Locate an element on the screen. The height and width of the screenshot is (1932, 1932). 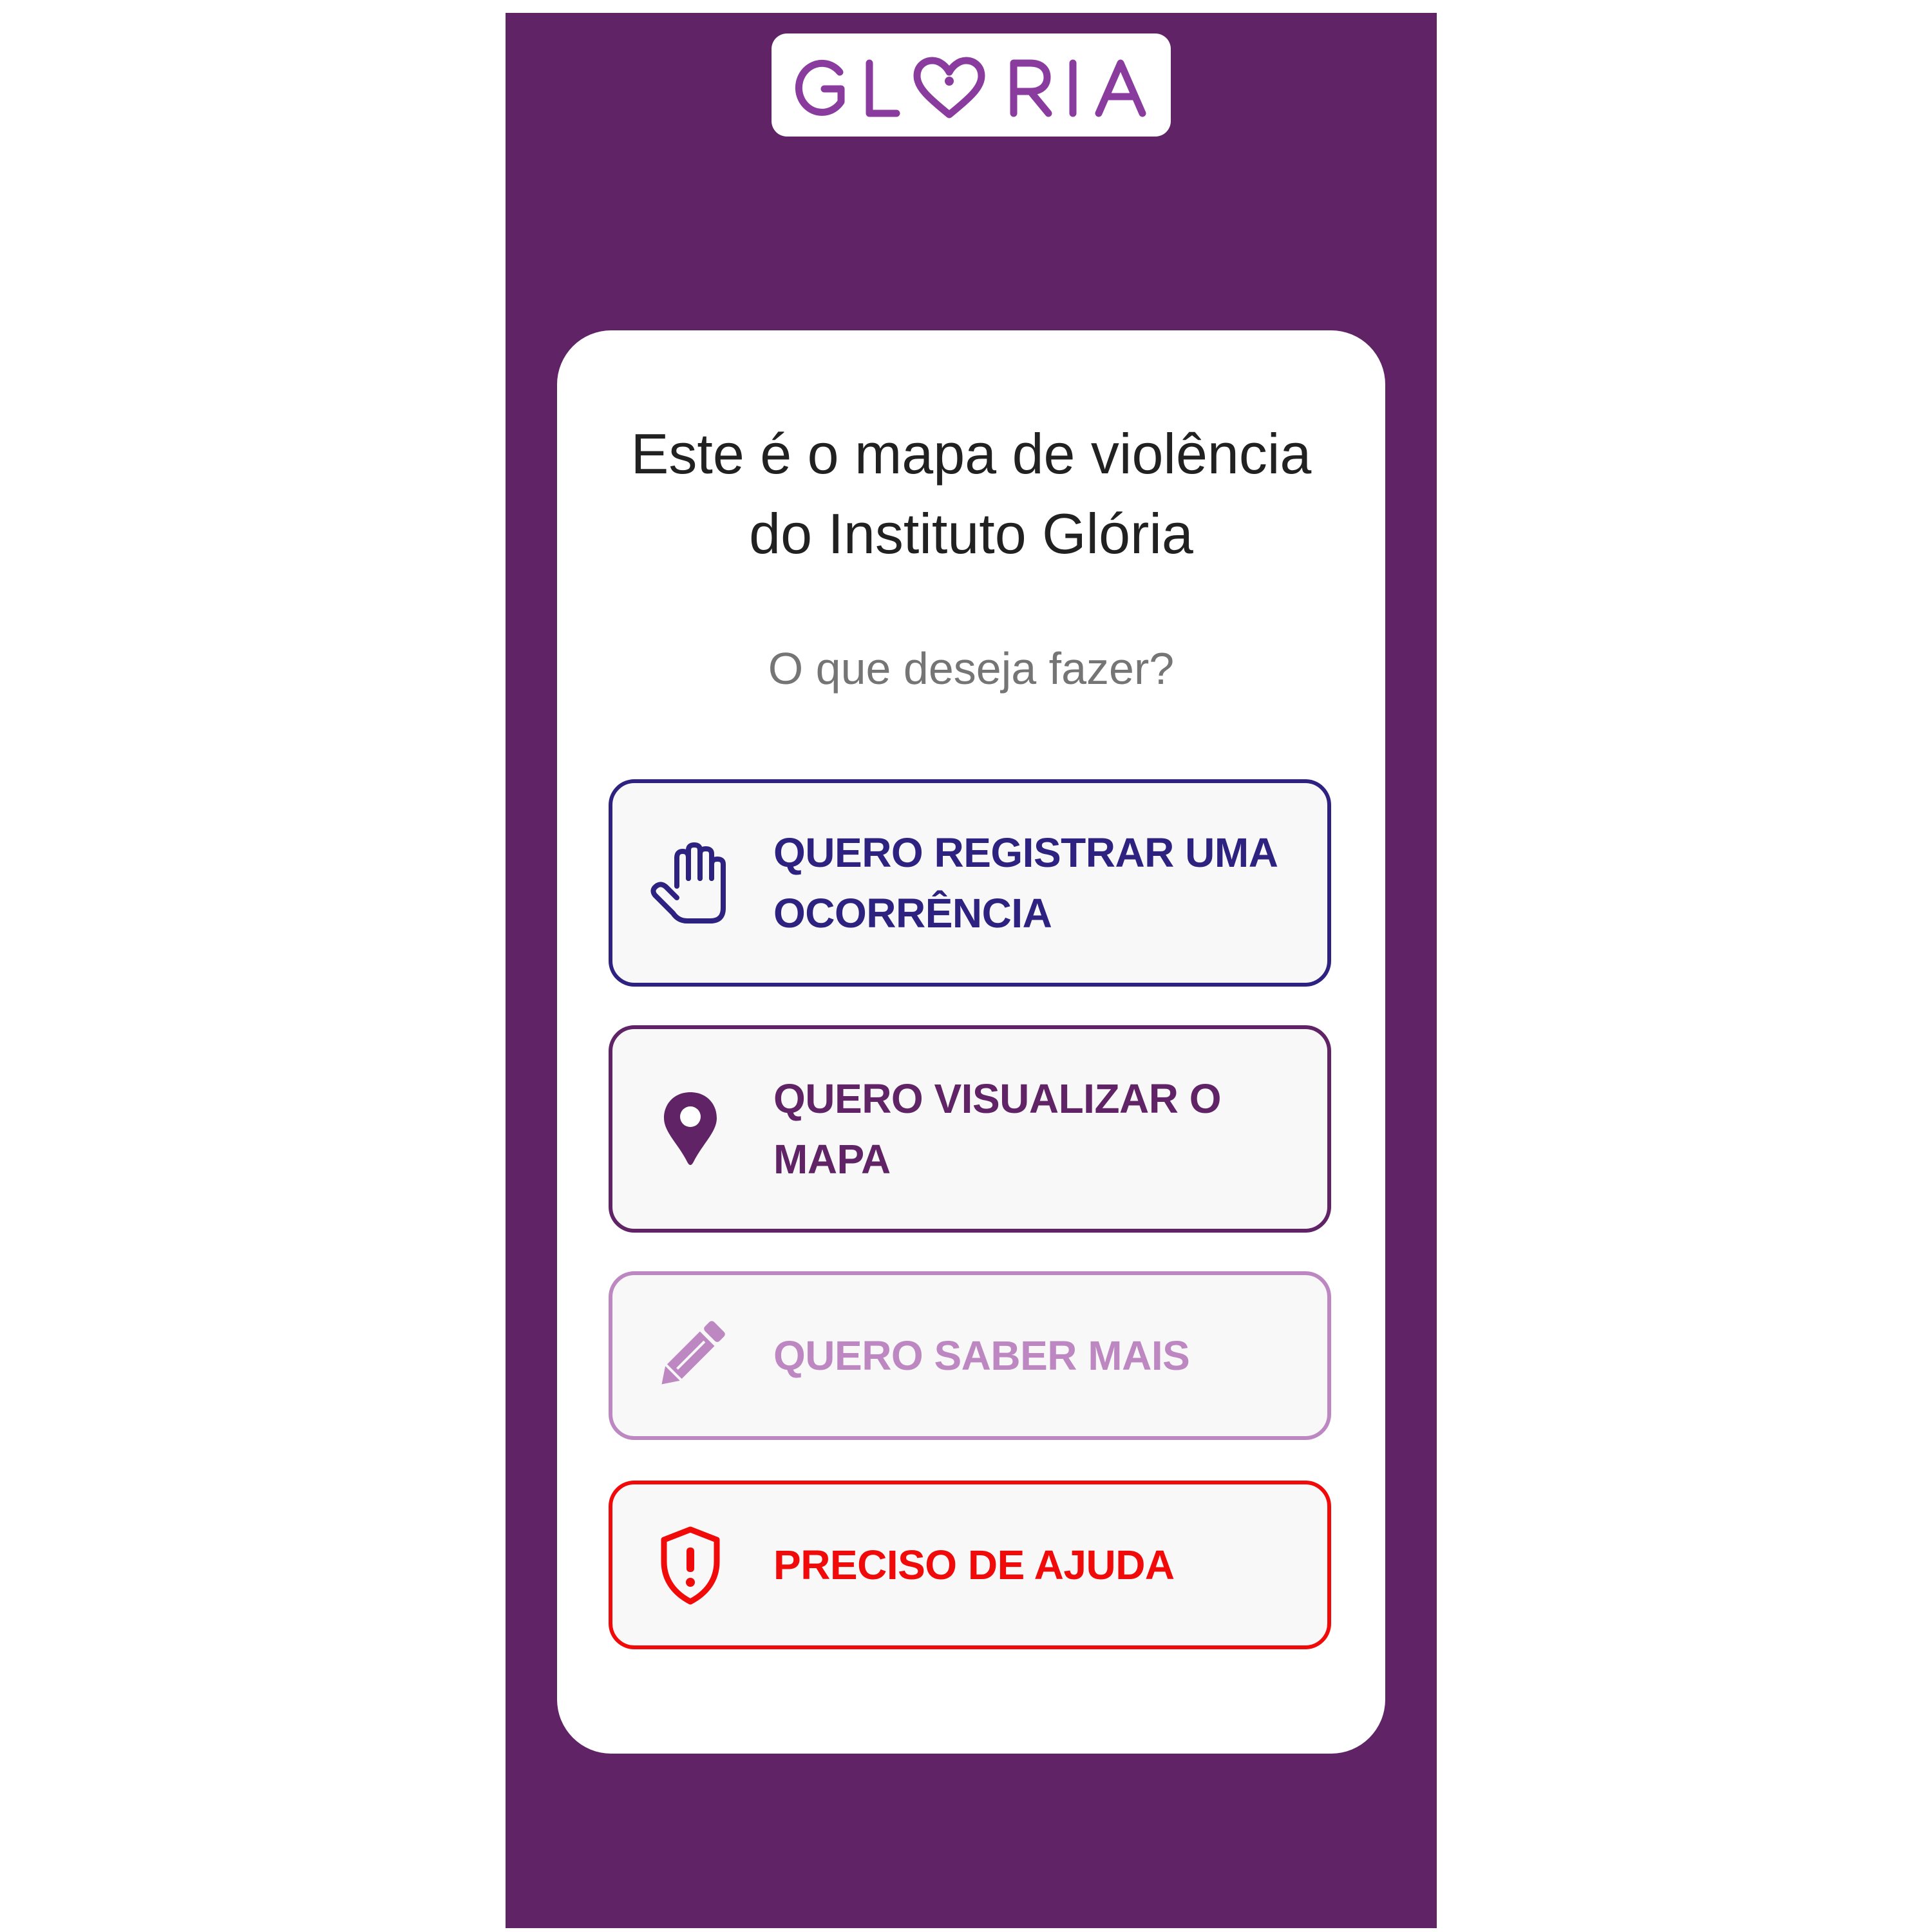
learn-more-label: QUERO SABER MAIS is located at coordinates (981, 1355).